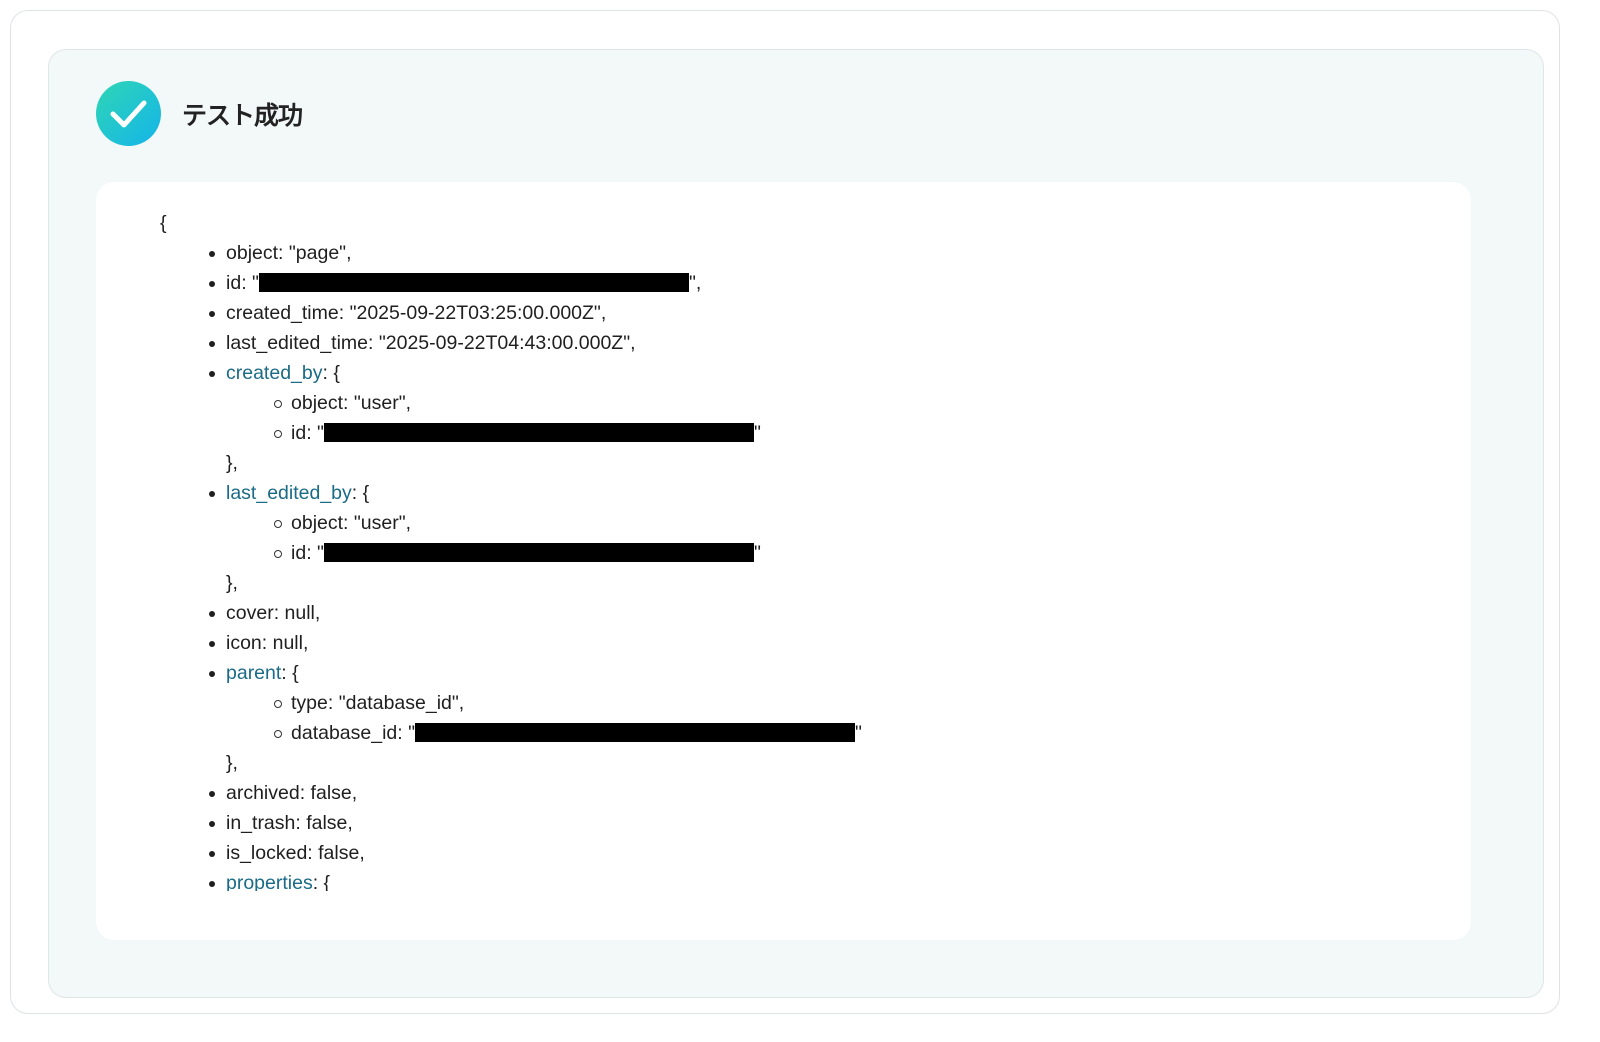  I want to click on json-line: properties: {, so click(270, 879).